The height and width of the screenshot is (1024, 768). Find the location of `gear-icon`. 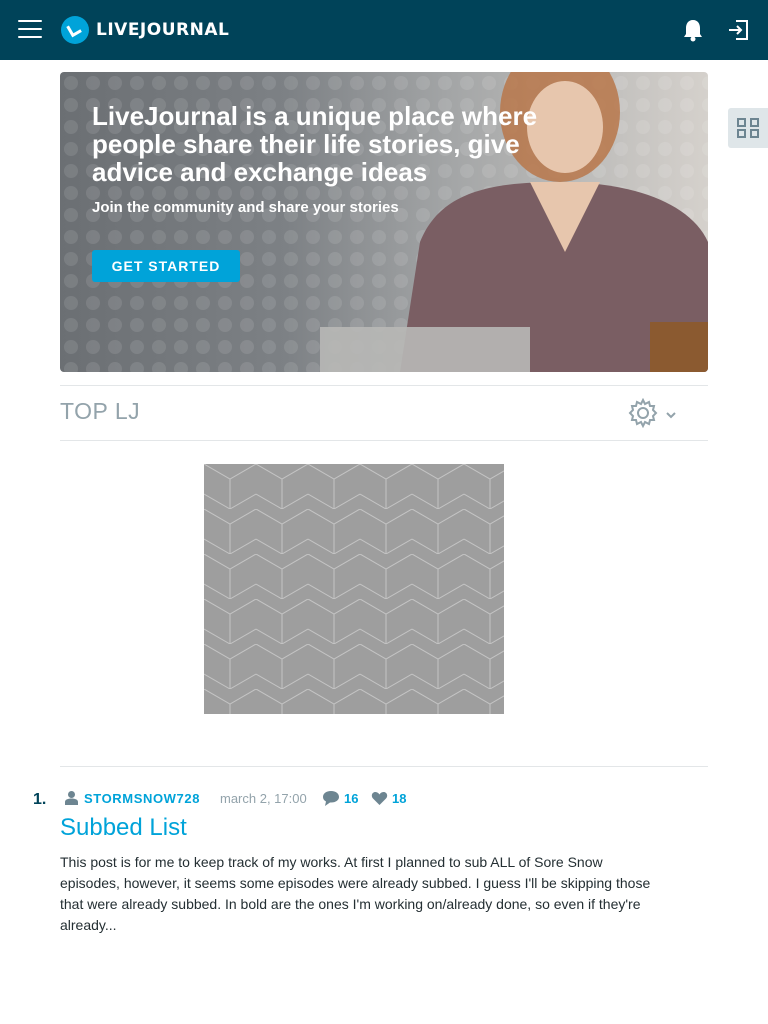

gear-icon is located at coordinates (643, 413).